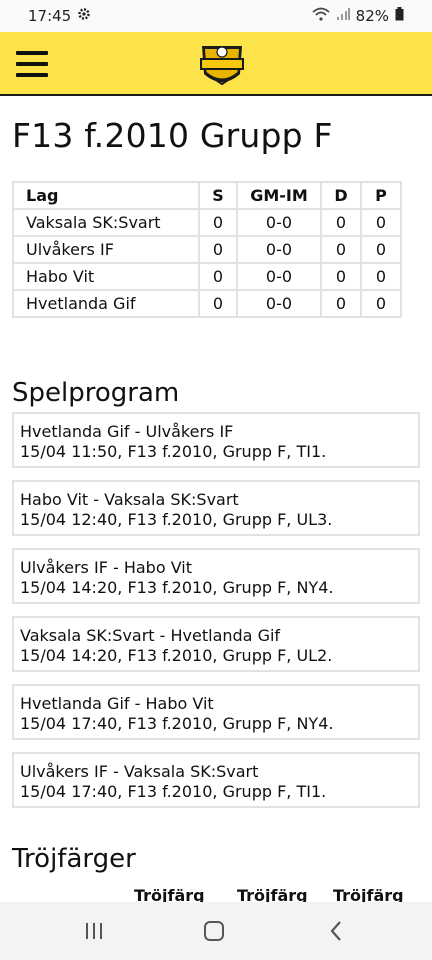  I want to click on status-bar: 17:45 82%, so click(216, 16).